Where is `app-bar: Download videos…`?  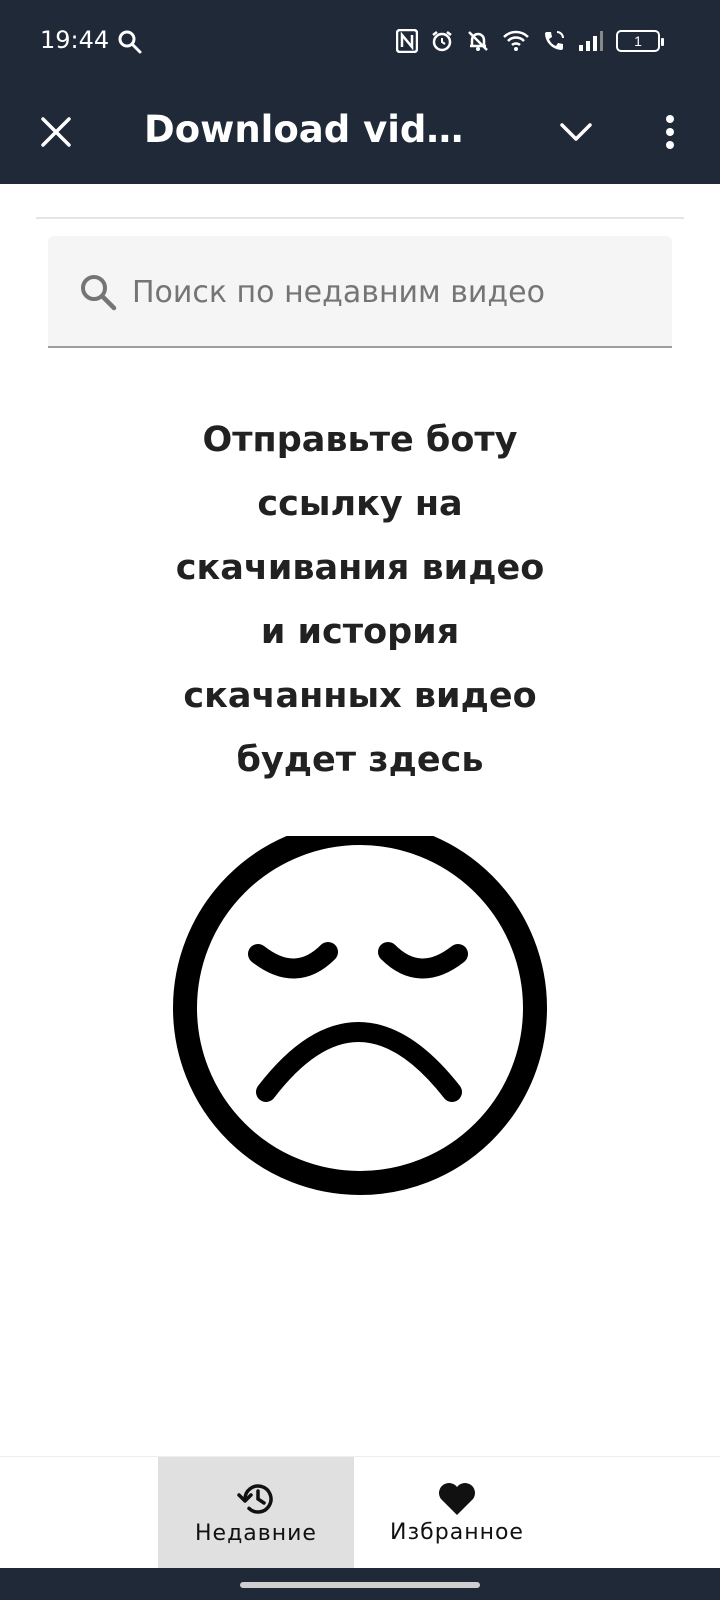 app-bar: Download videos… is located at coordinates (360, 134).